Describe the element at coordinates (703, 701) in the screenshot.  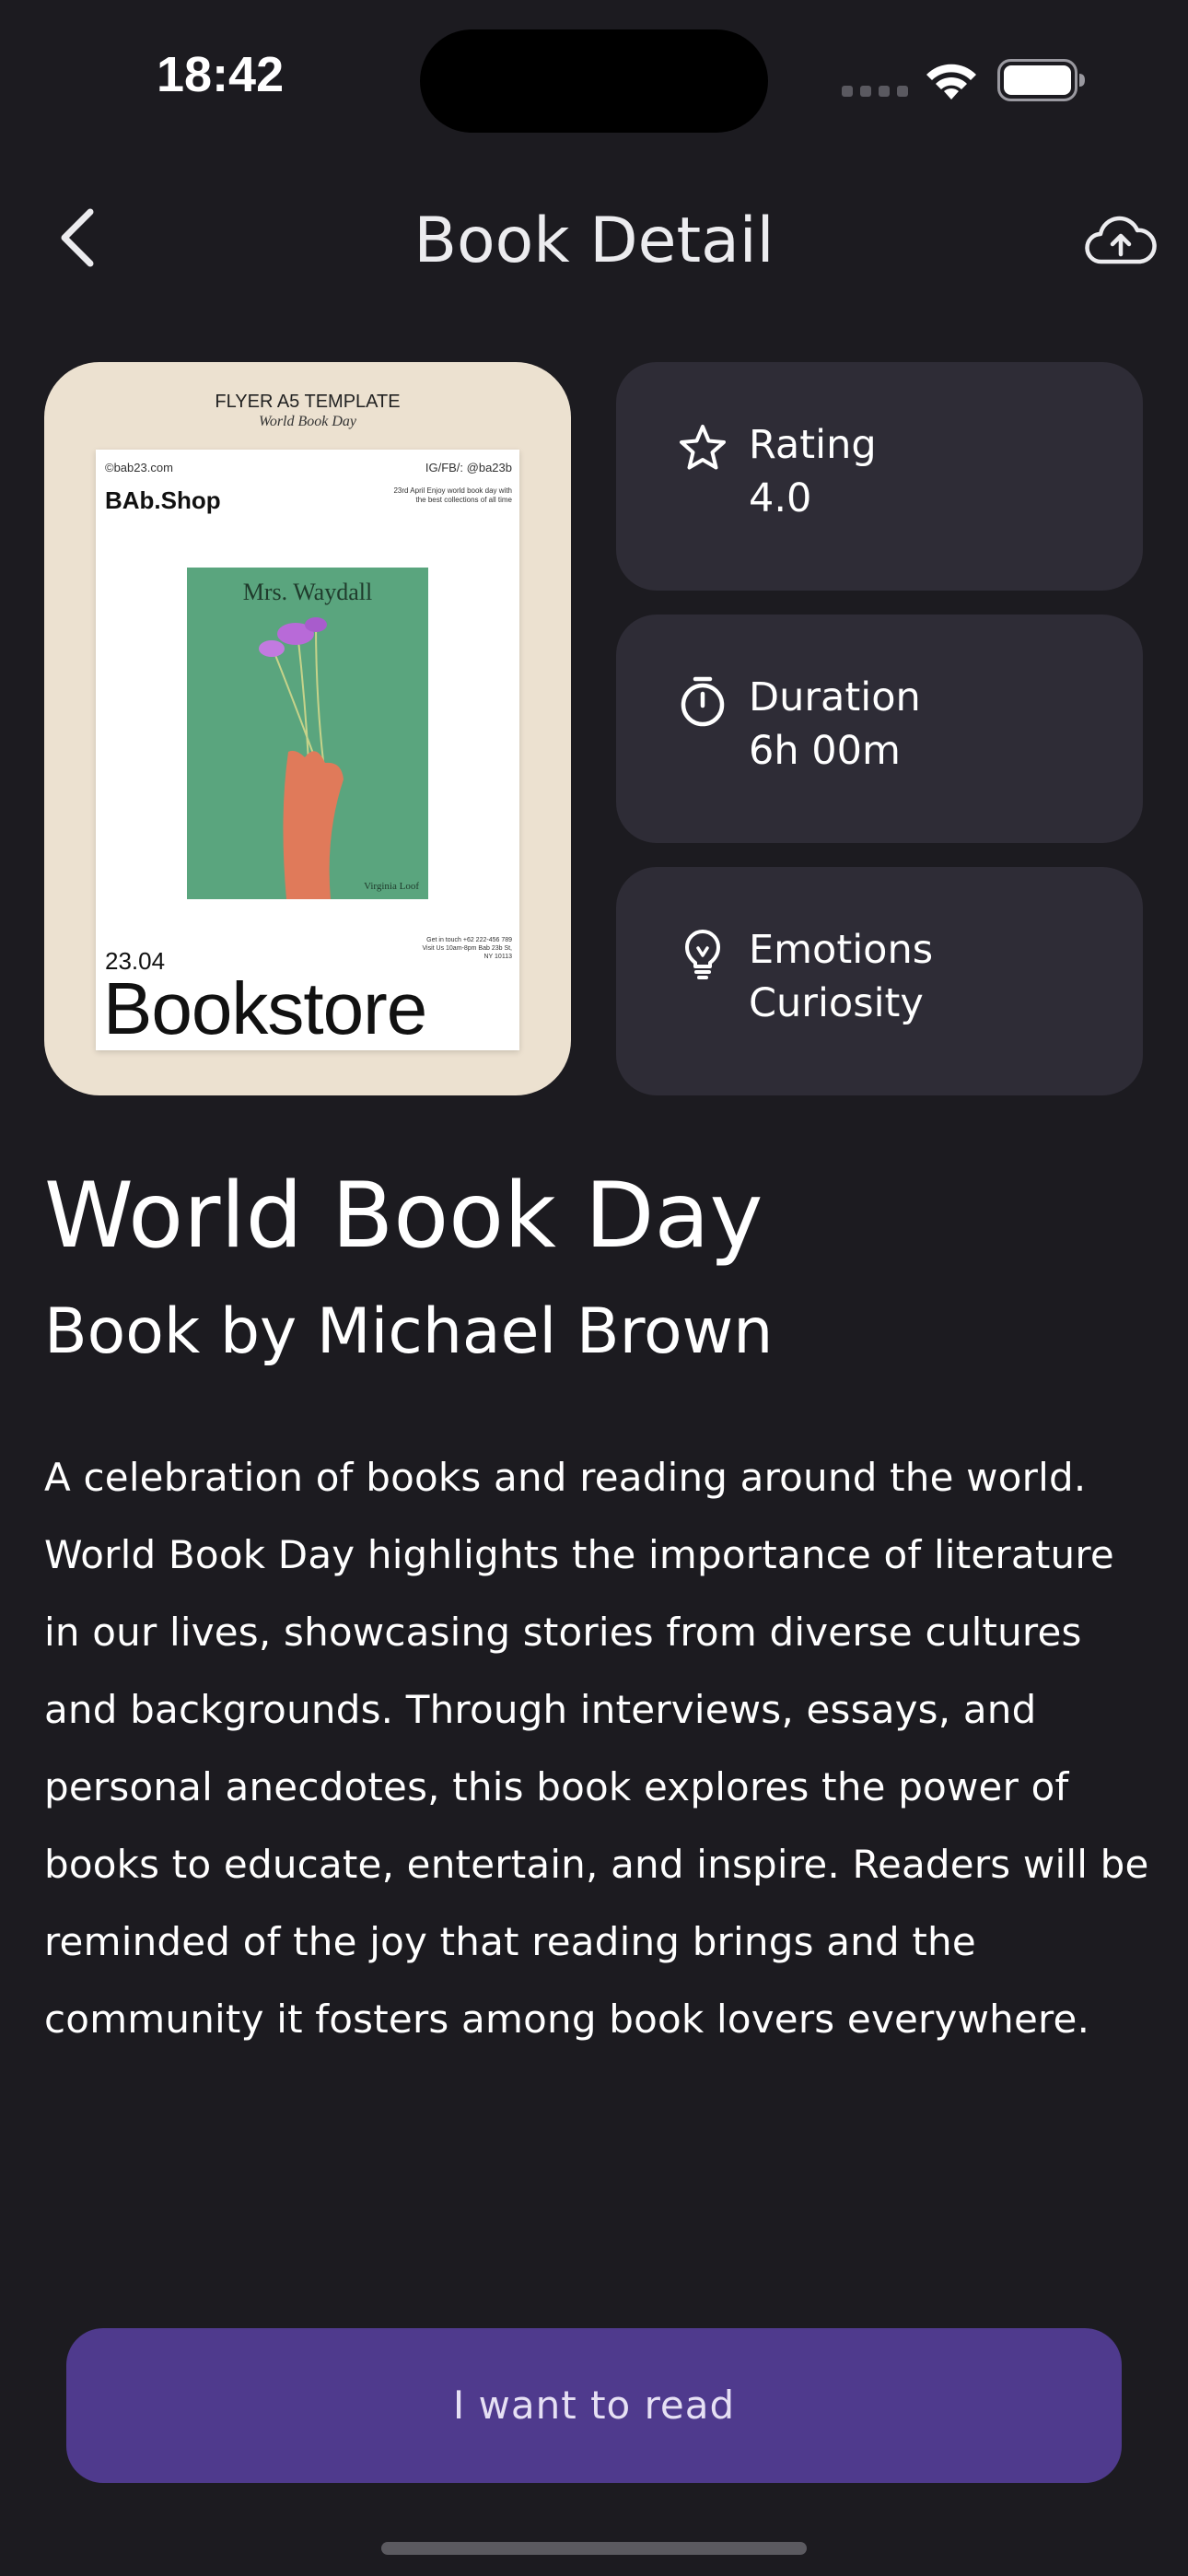
I see `stopwatch-icon` at that location.